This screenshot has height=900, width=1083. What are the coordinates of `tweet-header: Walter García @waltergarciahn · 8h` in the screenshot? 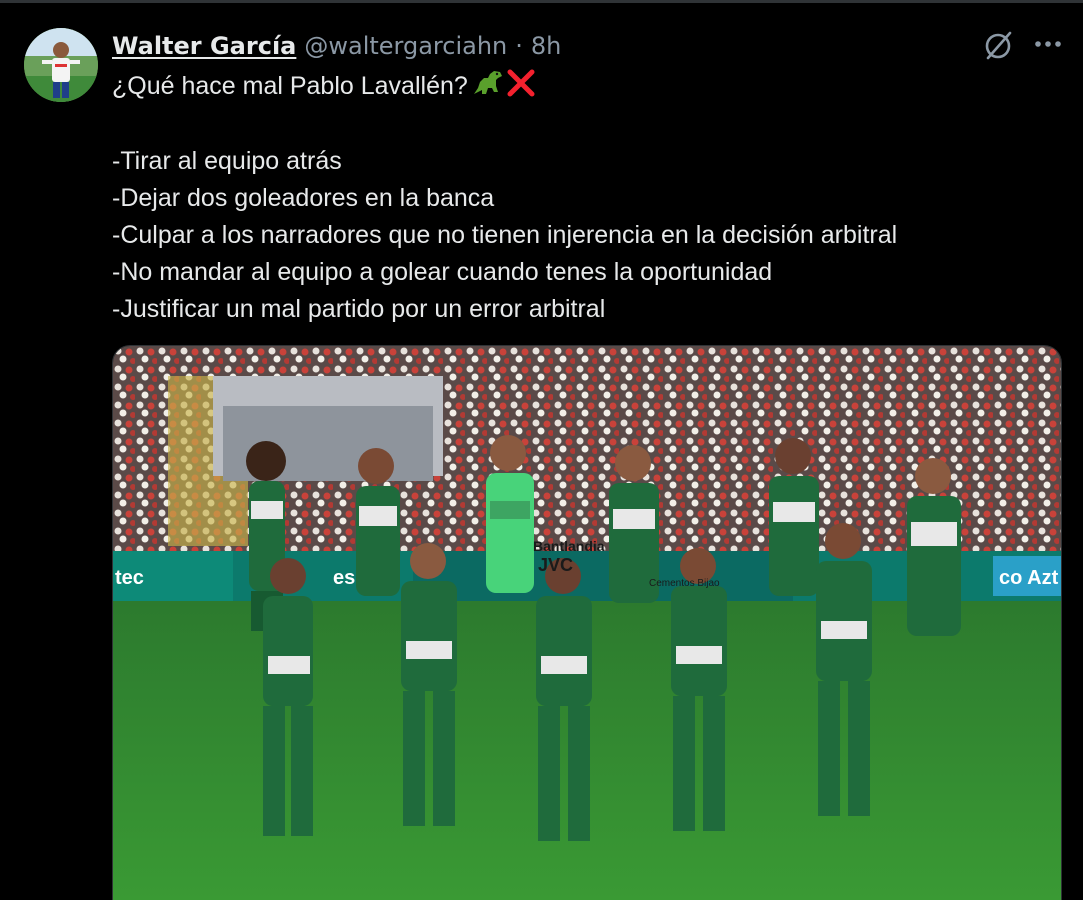 It's located at (336, 46).